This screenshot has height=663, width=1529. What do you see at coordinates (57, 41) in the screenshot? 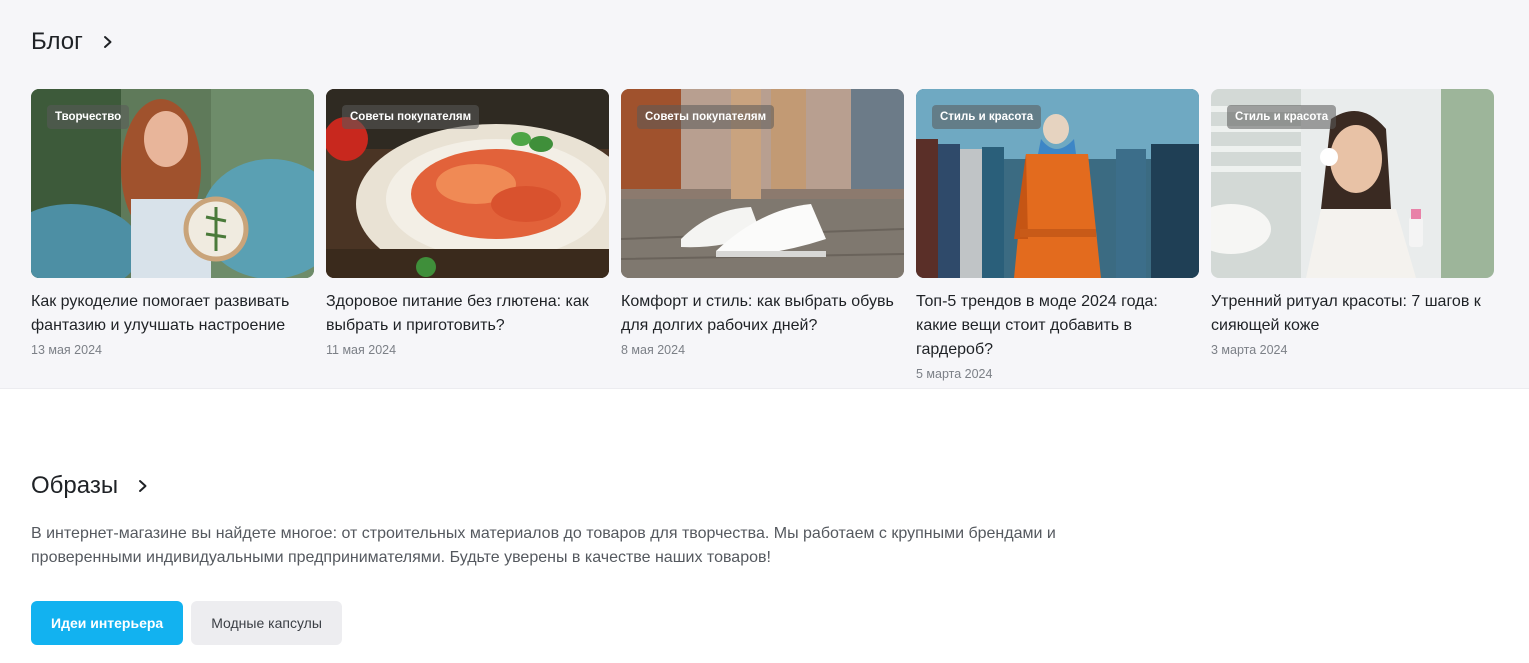
I see `blog-title: Блог` at bounding box center [57, 41].